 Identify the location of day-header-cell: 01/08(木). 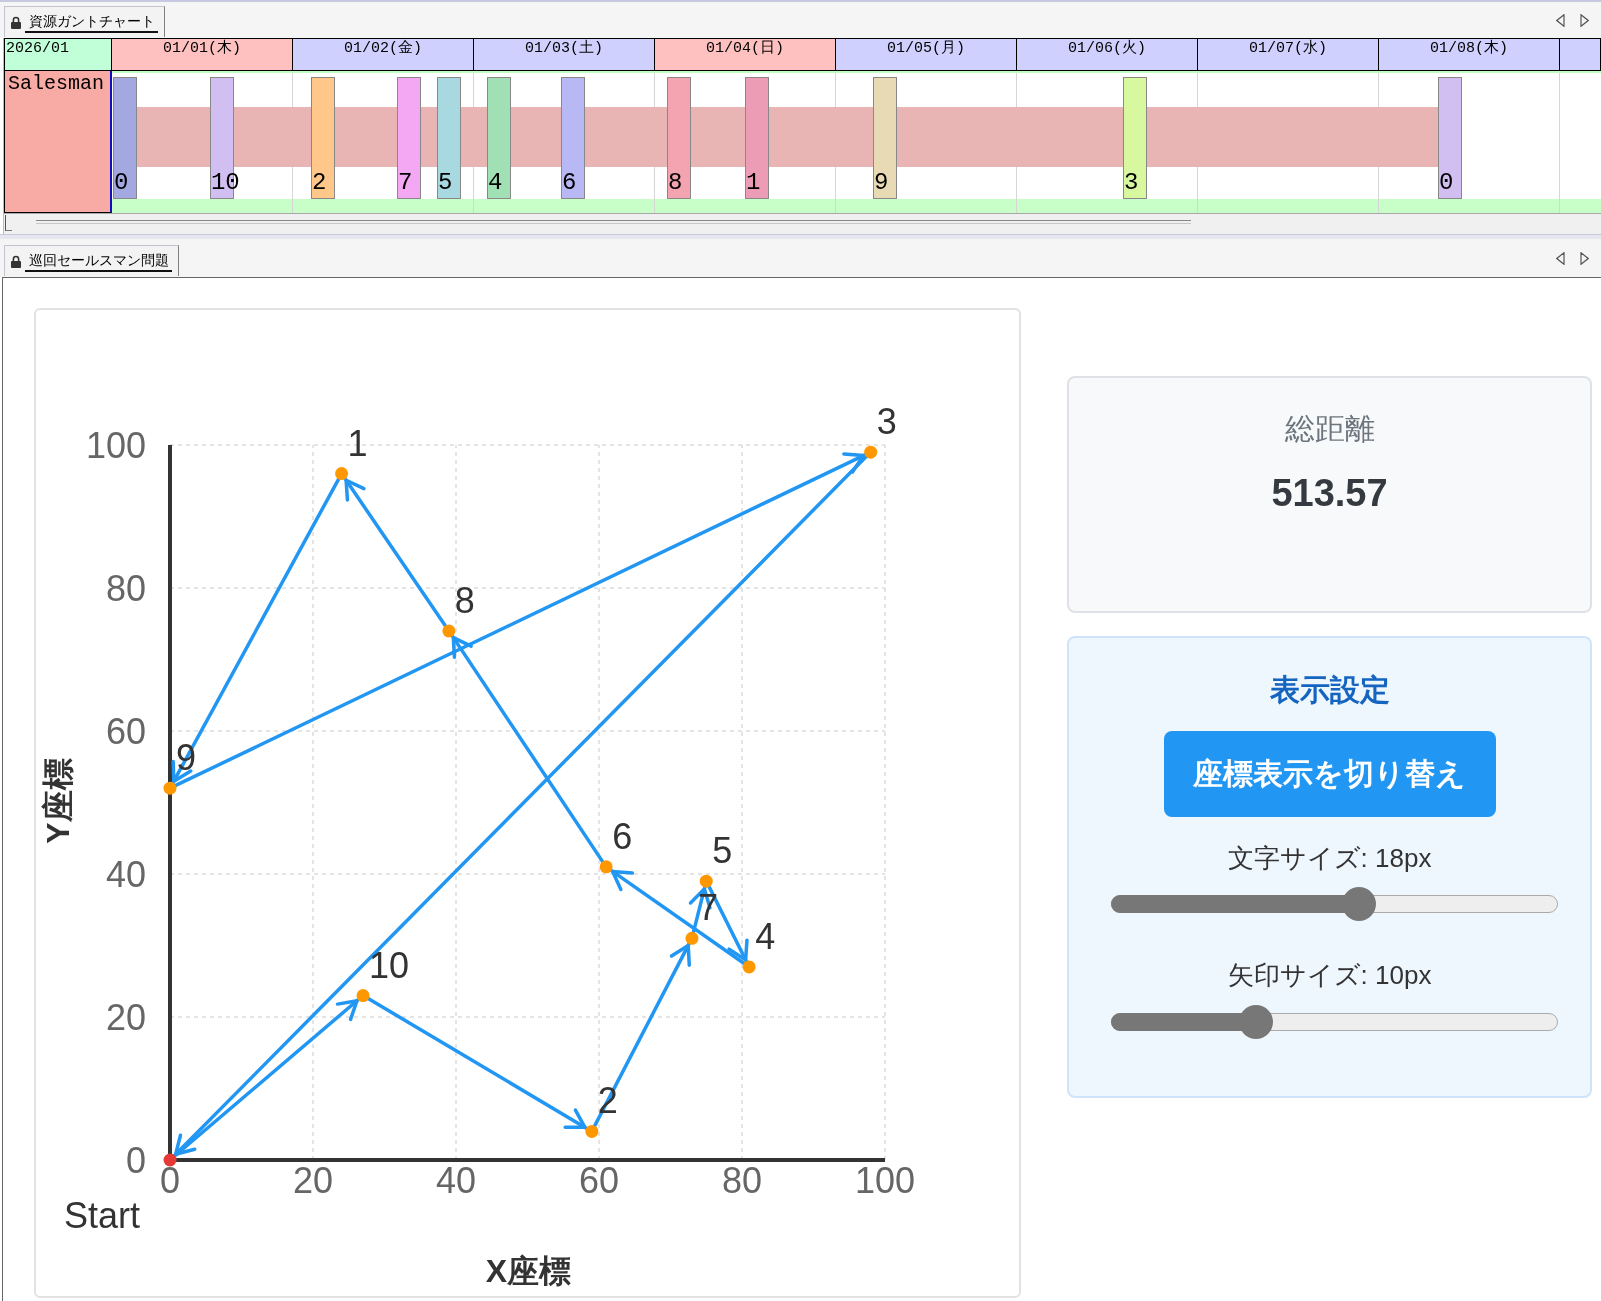
(1469, 54).